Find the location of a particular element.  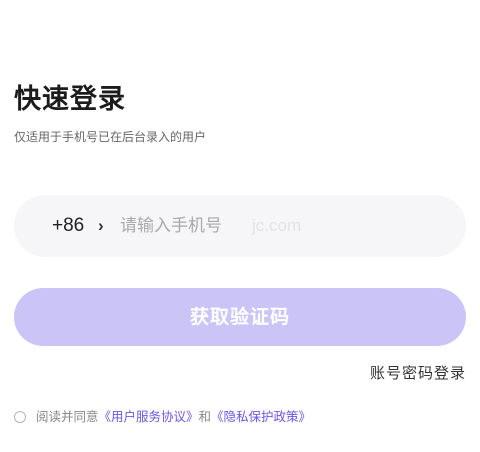

country-code-selector: +86 is located at coordinates (68, 226).